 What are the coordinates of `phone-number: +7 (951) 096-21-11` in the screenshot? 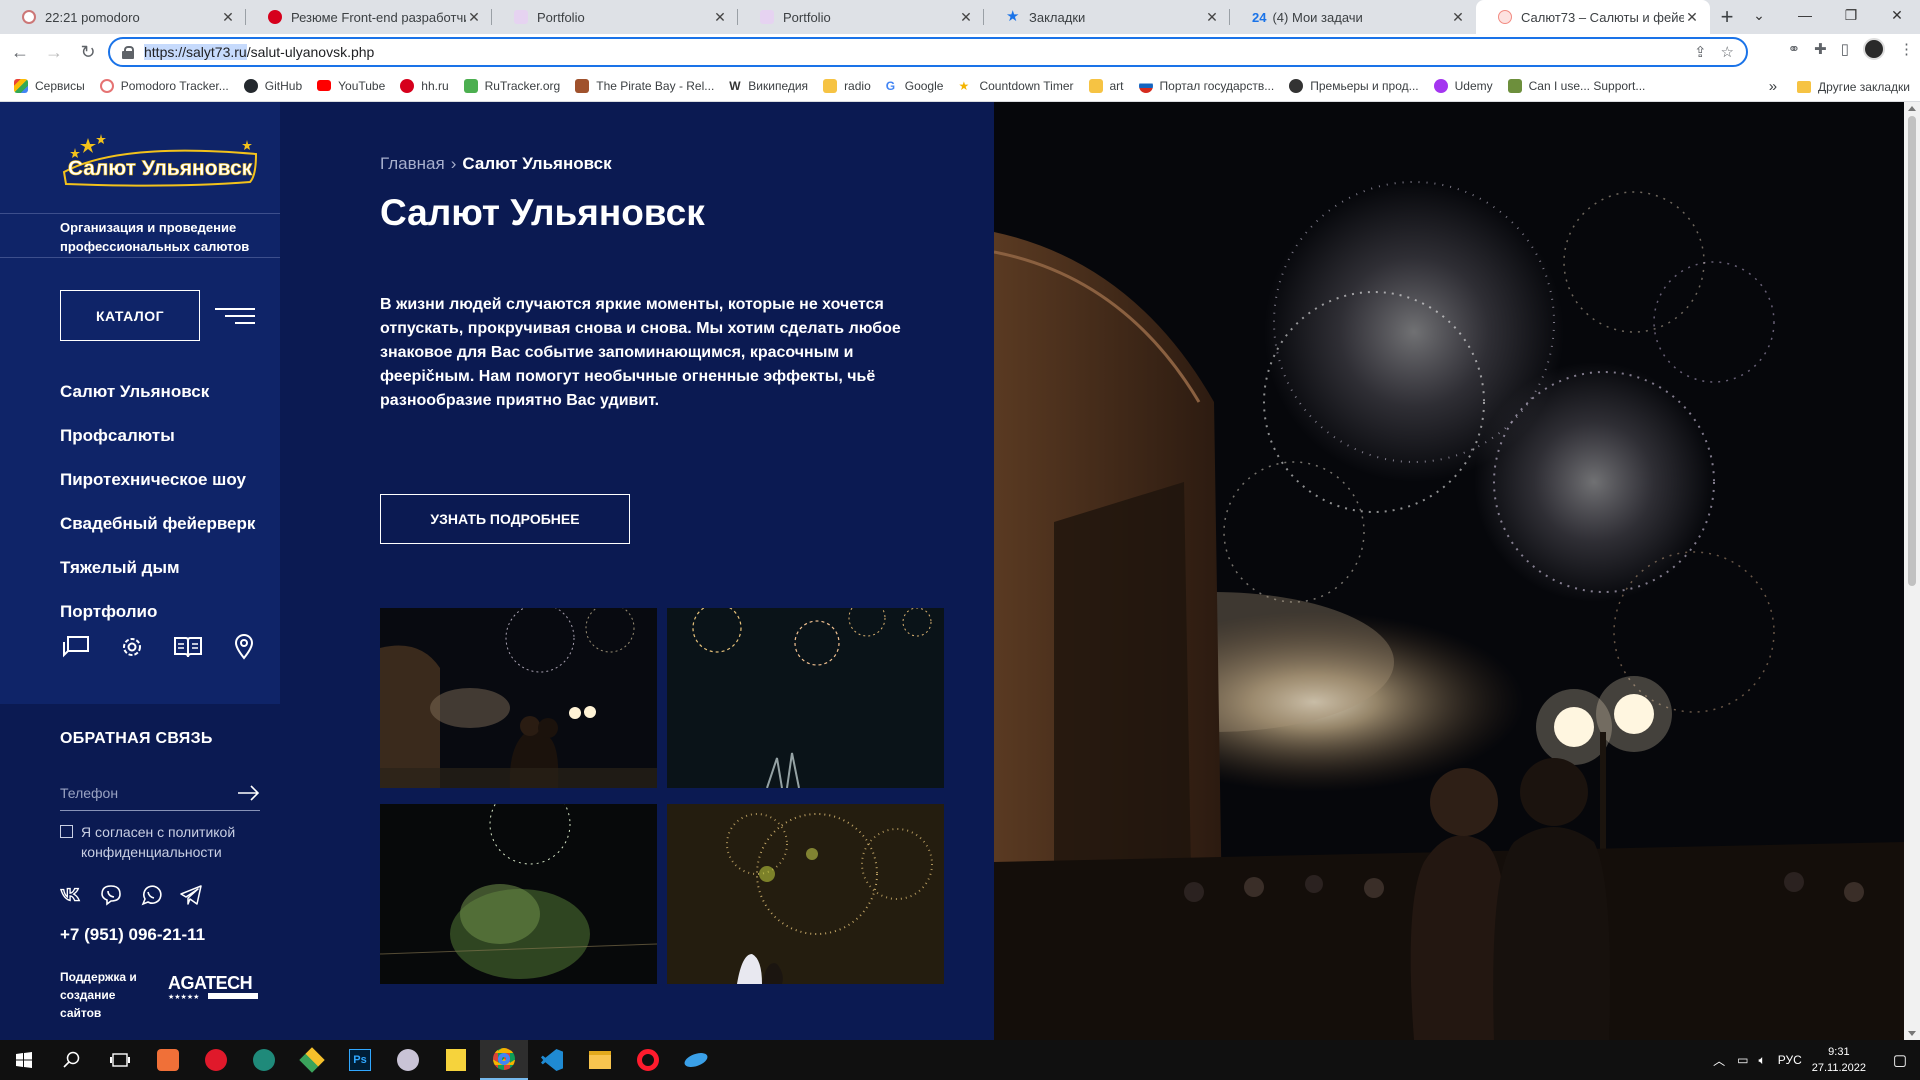 It's located at (132, 935).